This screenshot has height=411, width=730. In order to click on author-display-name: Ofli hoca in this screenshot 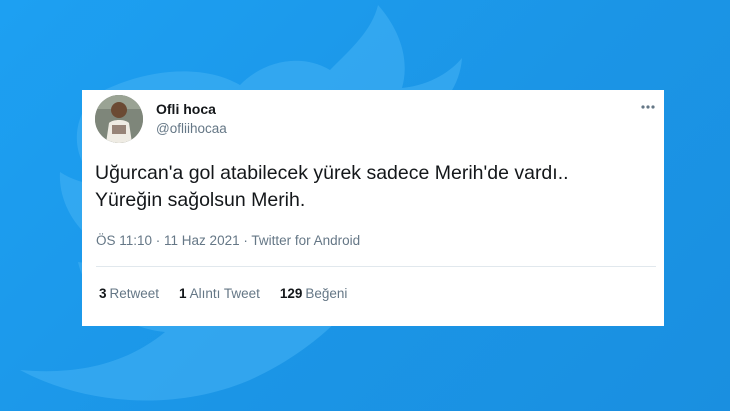, I will do `click(186, 109)`.